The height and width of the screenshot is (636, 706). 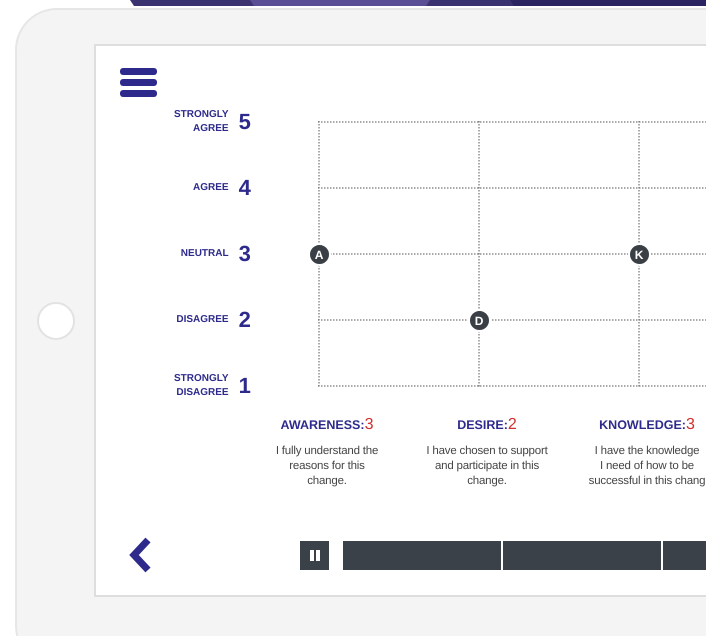 I want to click on stage-heading: KNOWLEDGE:3, so click(x=647, y=425).